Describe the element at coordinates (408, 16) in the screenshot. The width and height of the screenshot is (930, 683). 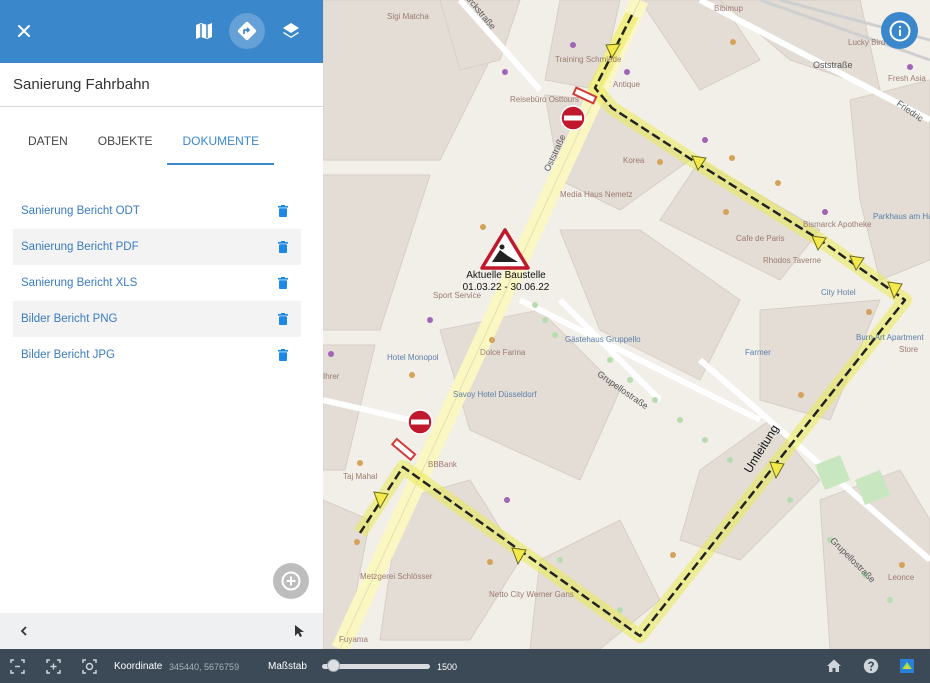
I see `poi-label: Sigi Matcha` at that location.